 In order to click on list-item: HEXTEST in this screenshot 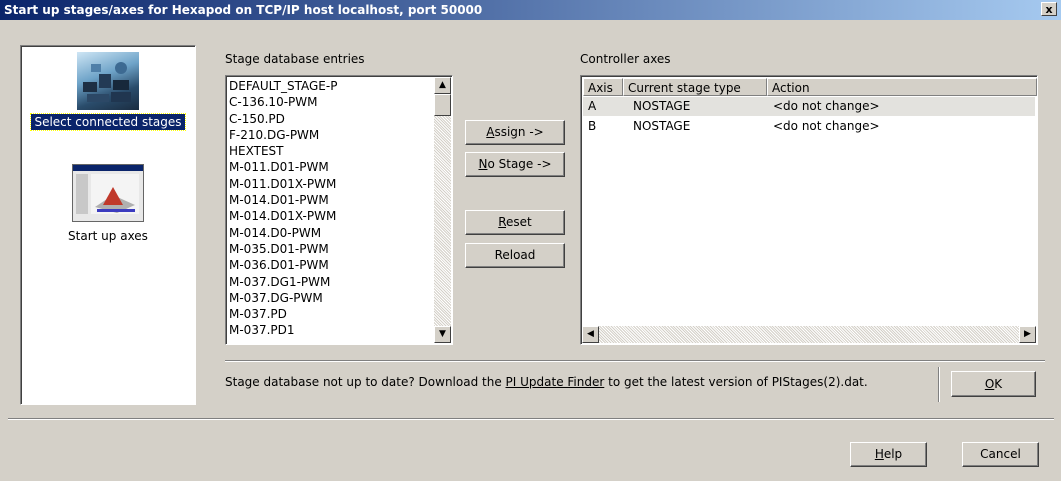, I will do `click(283, 151)`.